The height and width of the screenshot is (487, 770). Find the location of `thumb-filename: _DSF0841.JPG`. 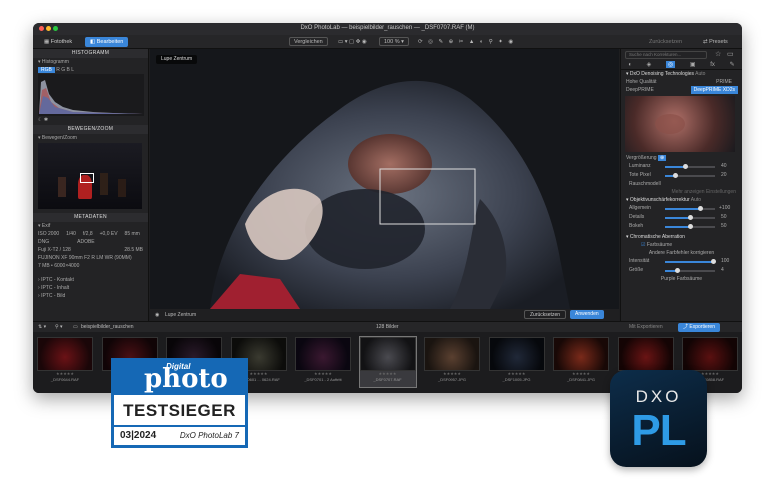

thumb-filename: _DSF0841.JPG is located at coordinates (580, 379).